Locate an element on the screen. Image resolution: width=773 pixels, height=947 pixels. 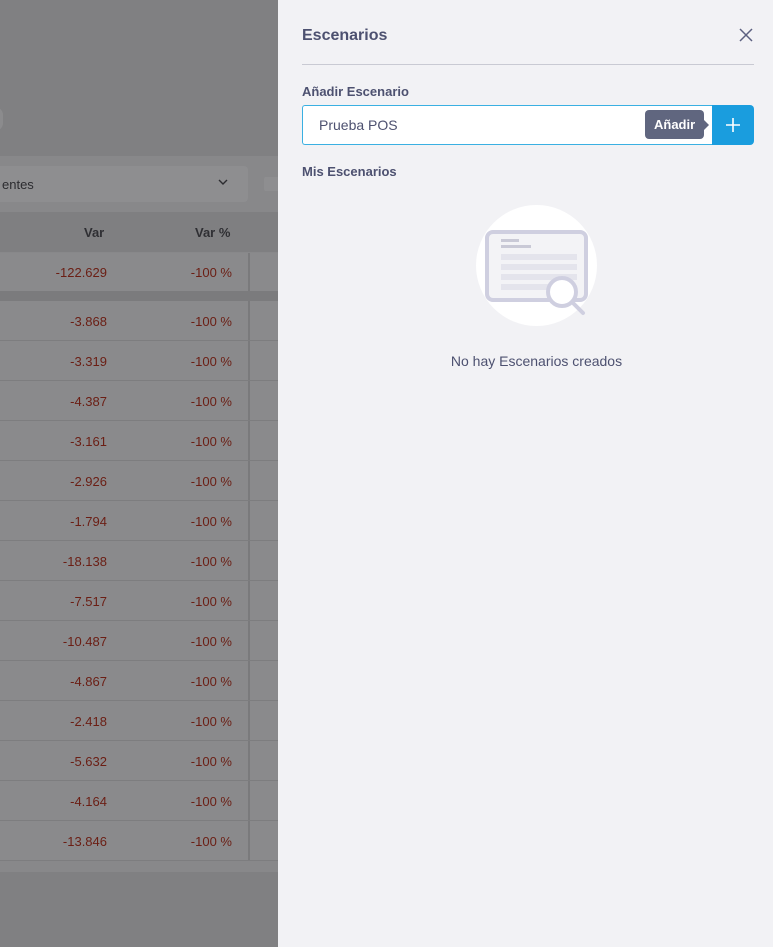
column-header-var: Var is located at coordinates (94, 232).